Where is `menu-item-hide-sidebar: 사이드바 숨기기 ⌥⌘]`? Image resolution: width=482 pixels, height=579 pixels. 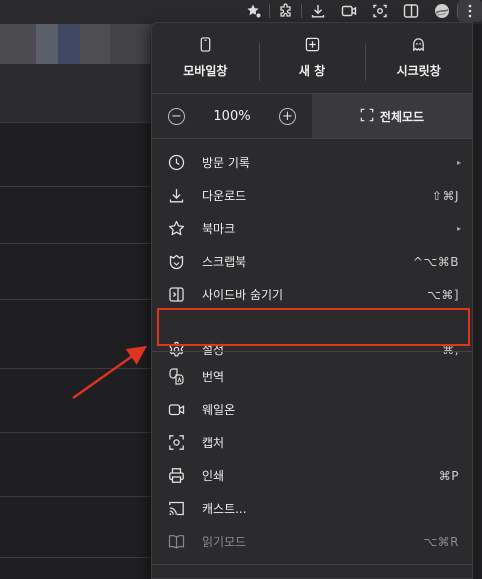
menu-item-hide-sidebar: 사이드바 숨기기 ⌥⌘] is located at coordinates (312, 294).